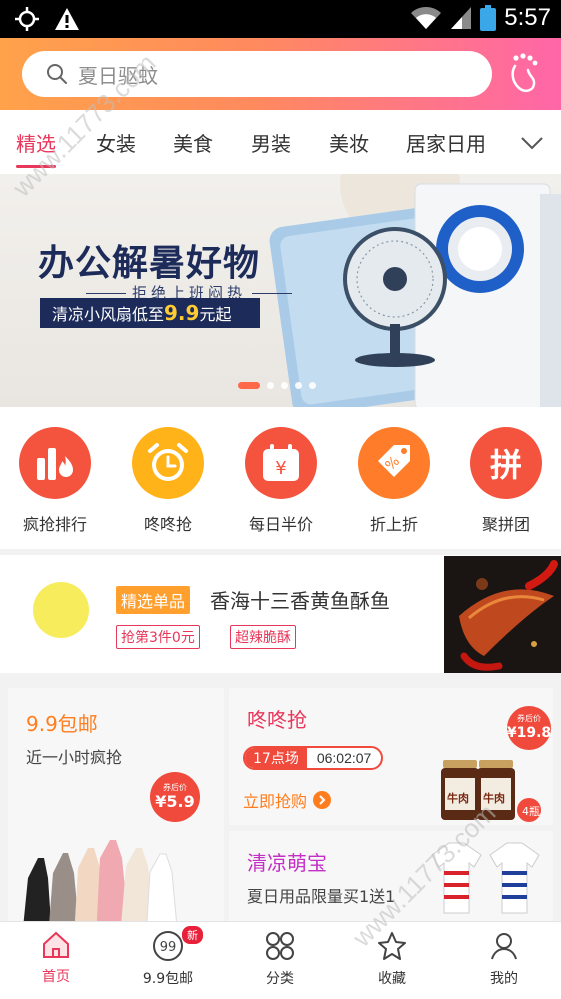 The height and width of the screenshot is (999, 561). Describe the element at coordinates (280, 614) in the screenshot. I see `featured-product: 精选单品 香海十三香黄鱼酥鱼 抢第3件0元 超辣脆酥` at that location.